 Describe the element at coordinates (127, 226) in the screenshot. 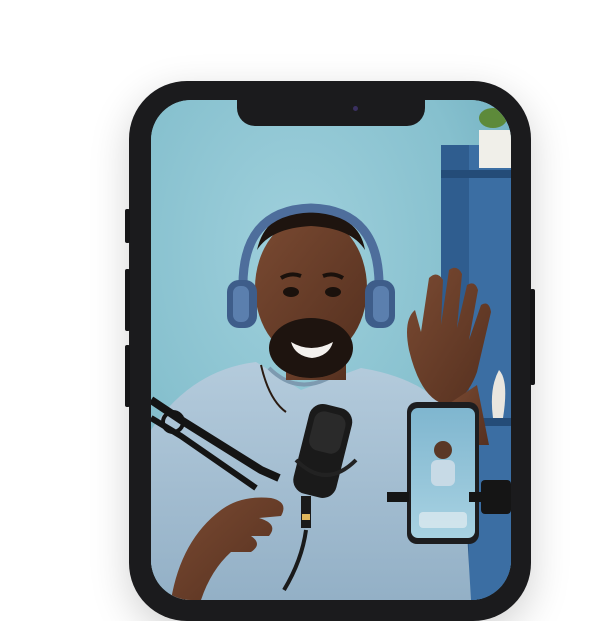

I see `phone-silent-switch` at that location.